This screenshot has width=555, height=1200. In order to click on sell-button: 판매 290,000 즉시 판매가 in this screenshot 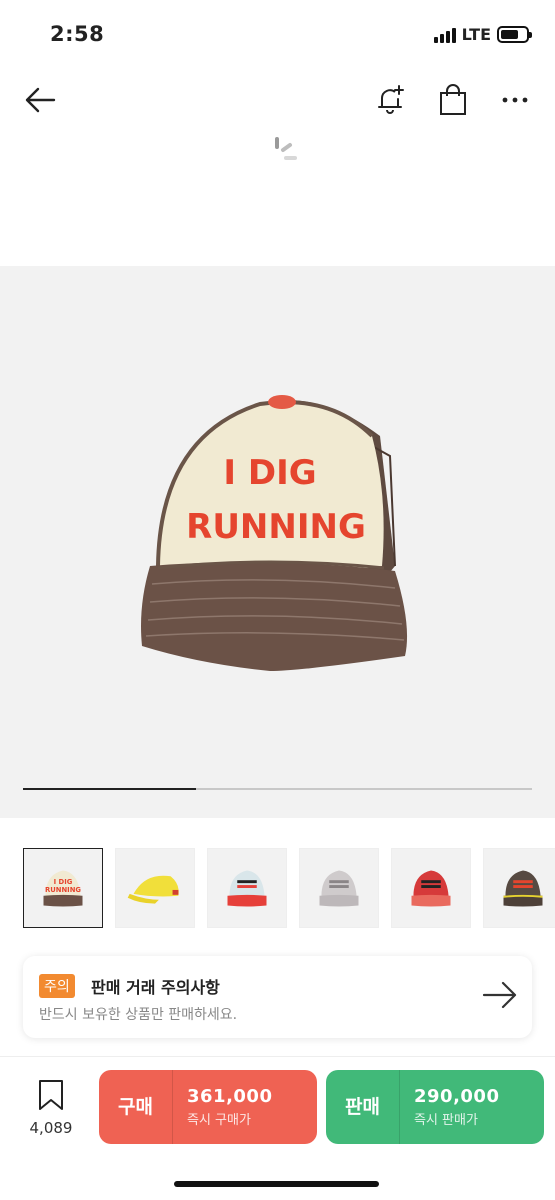, I will do `click(435, 1107)`.